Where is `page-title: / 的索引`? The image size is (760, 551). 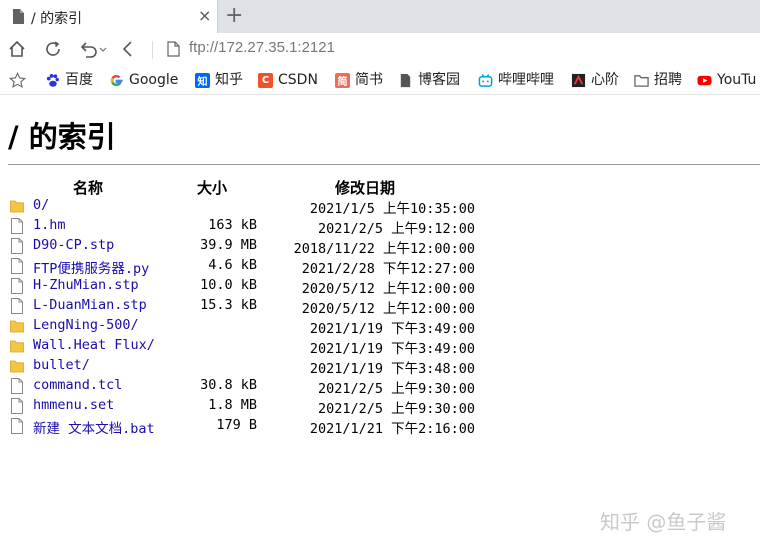
page-title: / 的索引 is located at coordinates (62, 137).